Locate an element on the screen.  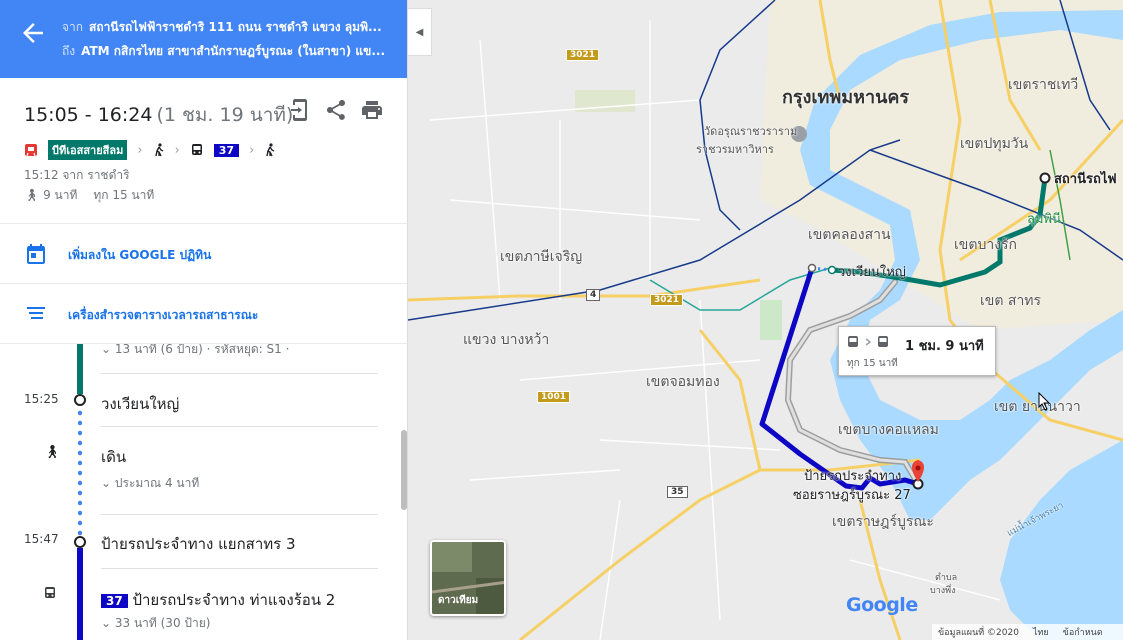
mouse-cursor-icon is located at coordinates (1044, 401).